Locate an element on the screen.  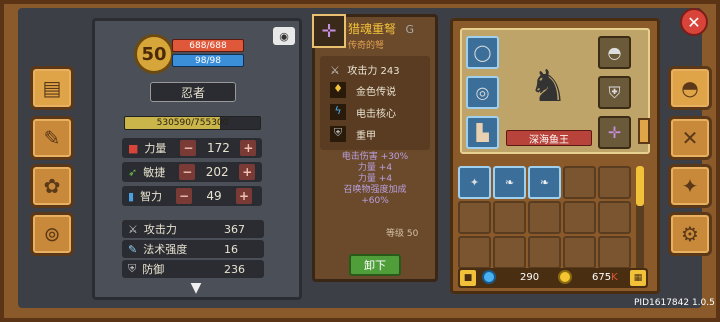
exp-text: 530590/755300 is located at coordinates (192, 123).